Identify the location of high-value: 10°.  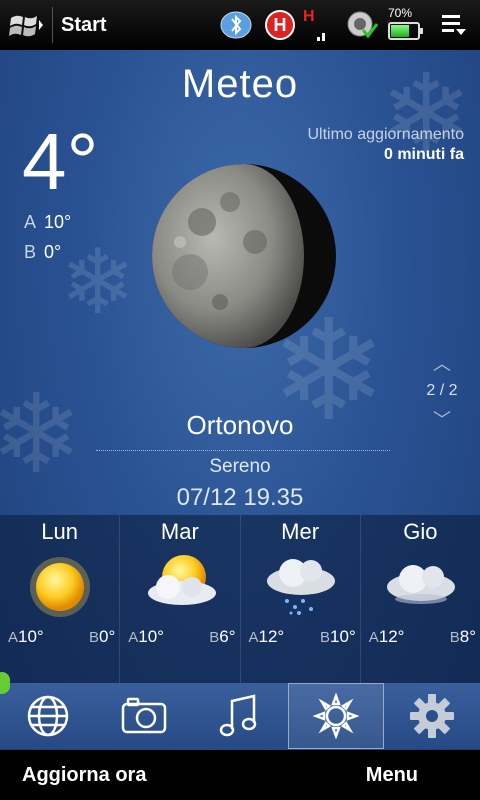
(58, 222).